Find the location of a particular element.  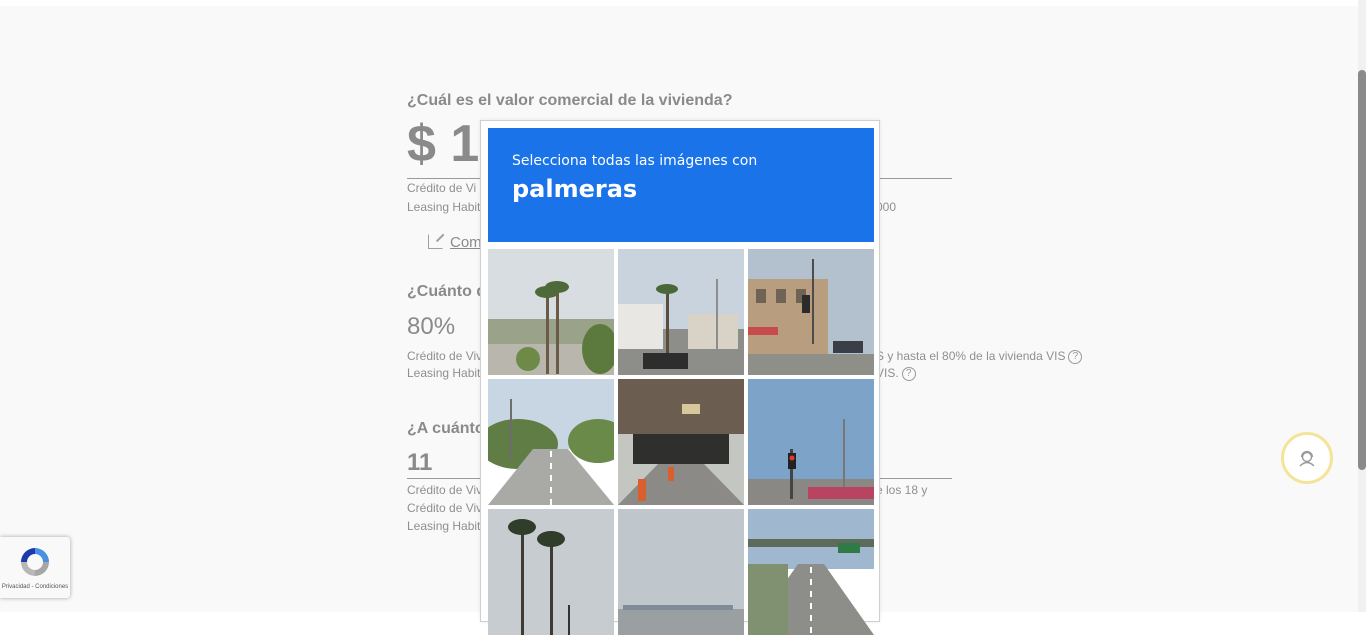

compare-link: Com is located at coordinates (466, 242).